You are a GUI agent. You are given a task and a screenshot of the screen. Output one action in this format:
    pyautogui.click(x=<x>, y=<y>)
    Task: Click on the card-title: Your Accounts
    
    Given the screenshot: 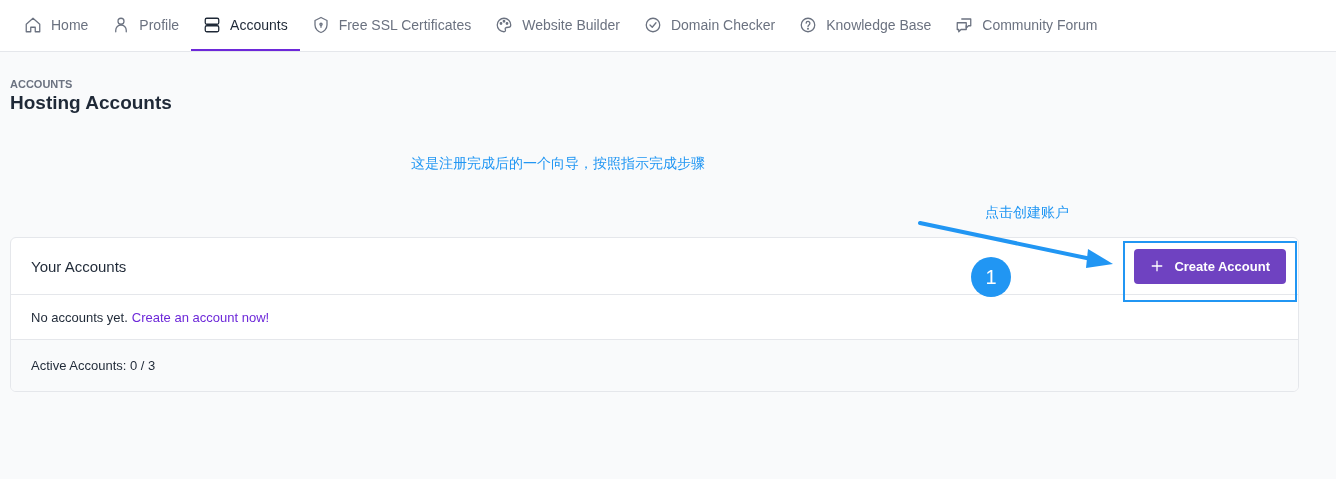 What is the action you would take?
    pyautogui.click(x=79, y=266)
    